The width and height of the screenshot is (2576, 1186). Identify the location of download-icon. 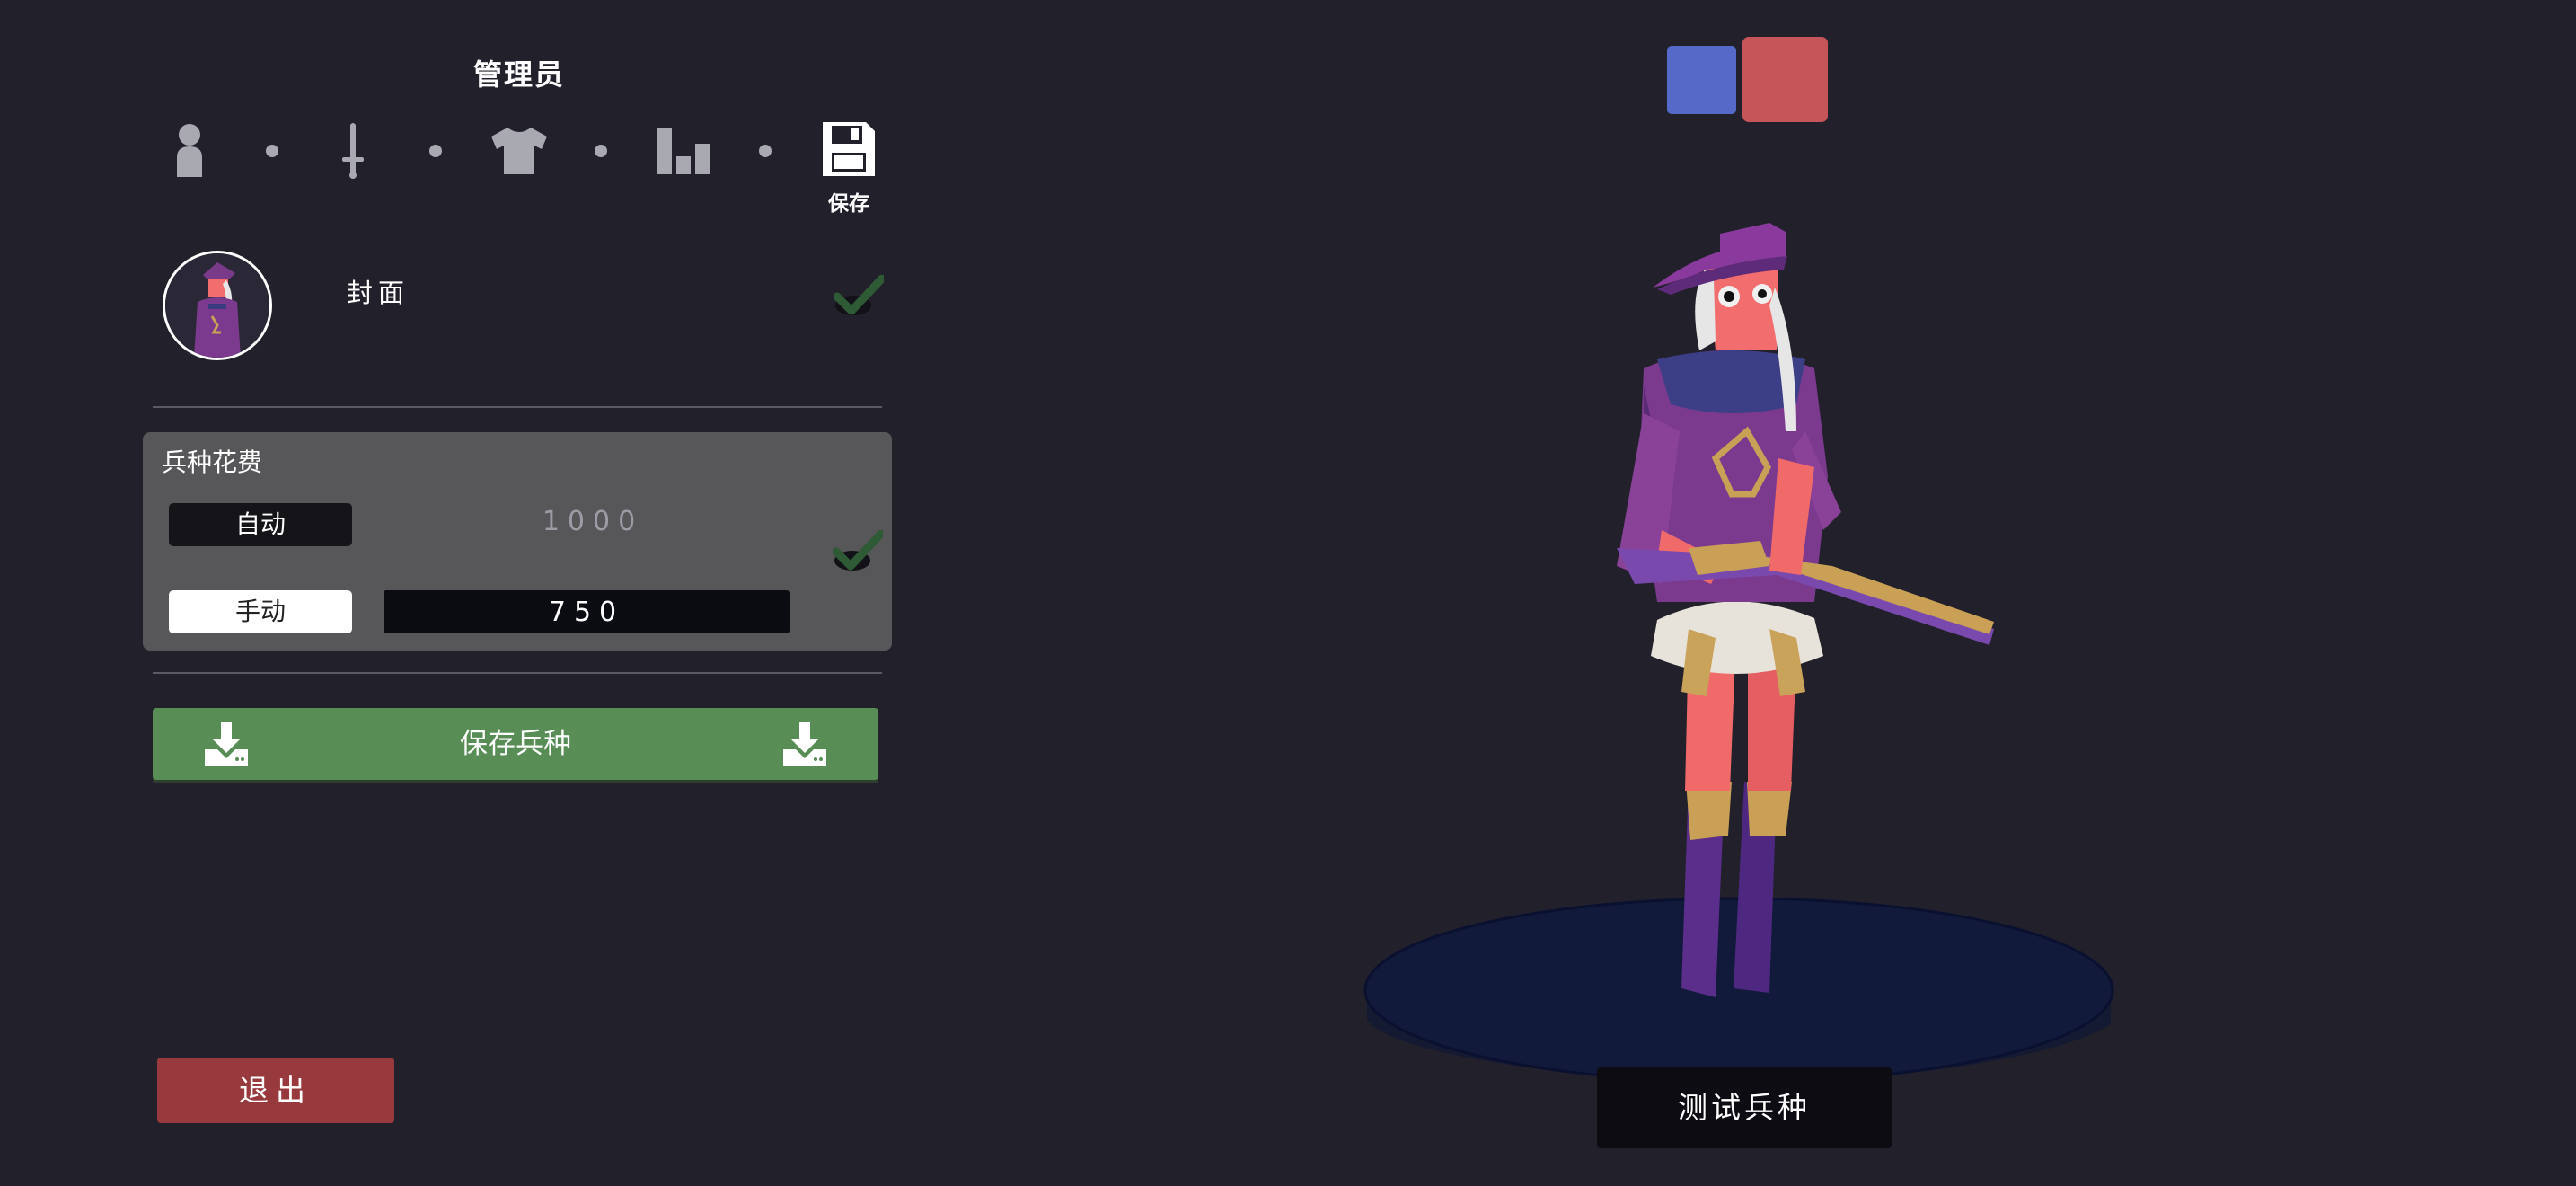
(804, 746).